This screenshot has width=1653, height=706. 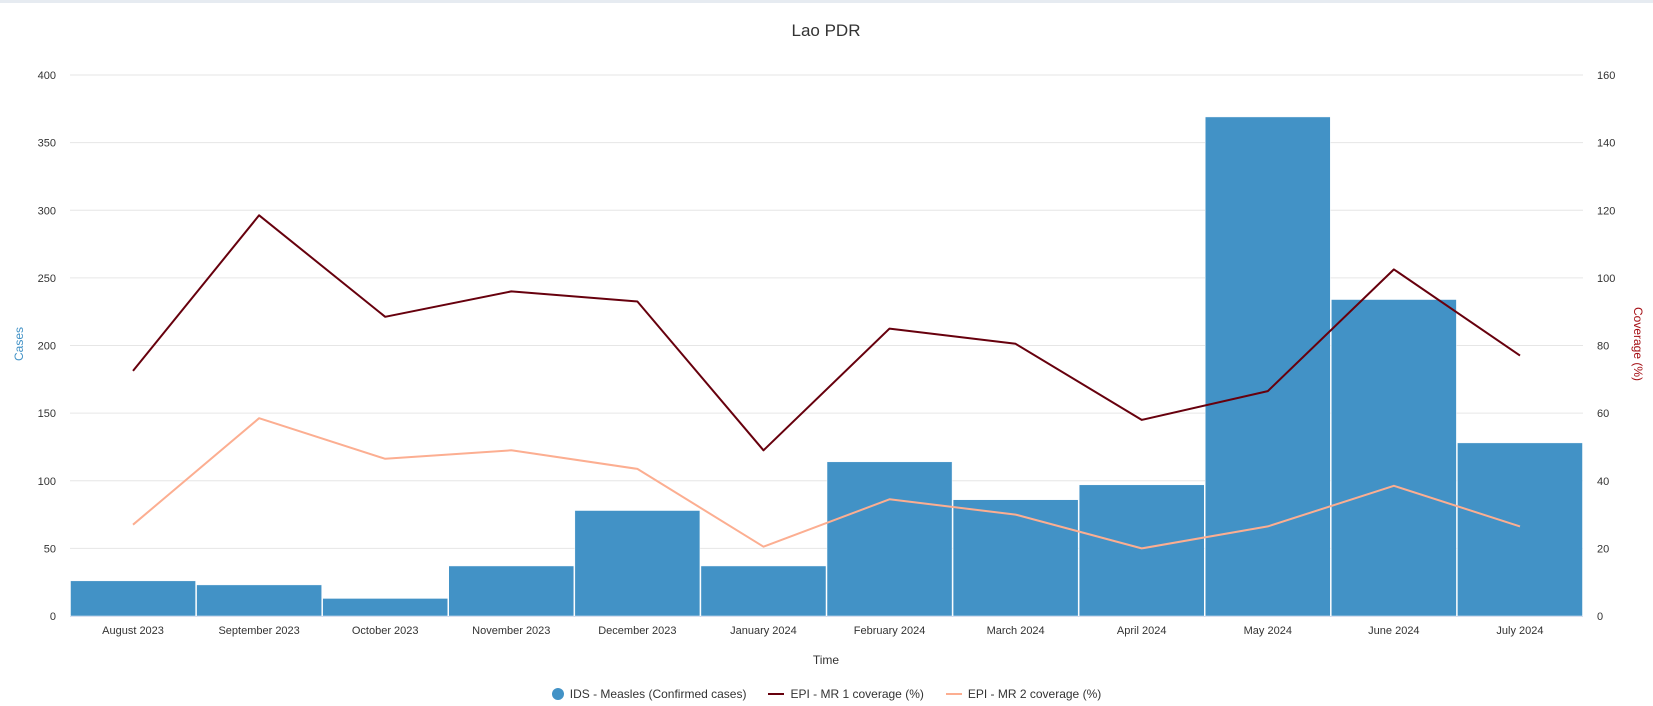 I want to click on y-axis-ticks: 0 50 100 150 200 250 300 350 400, so click(x=47, y=346).